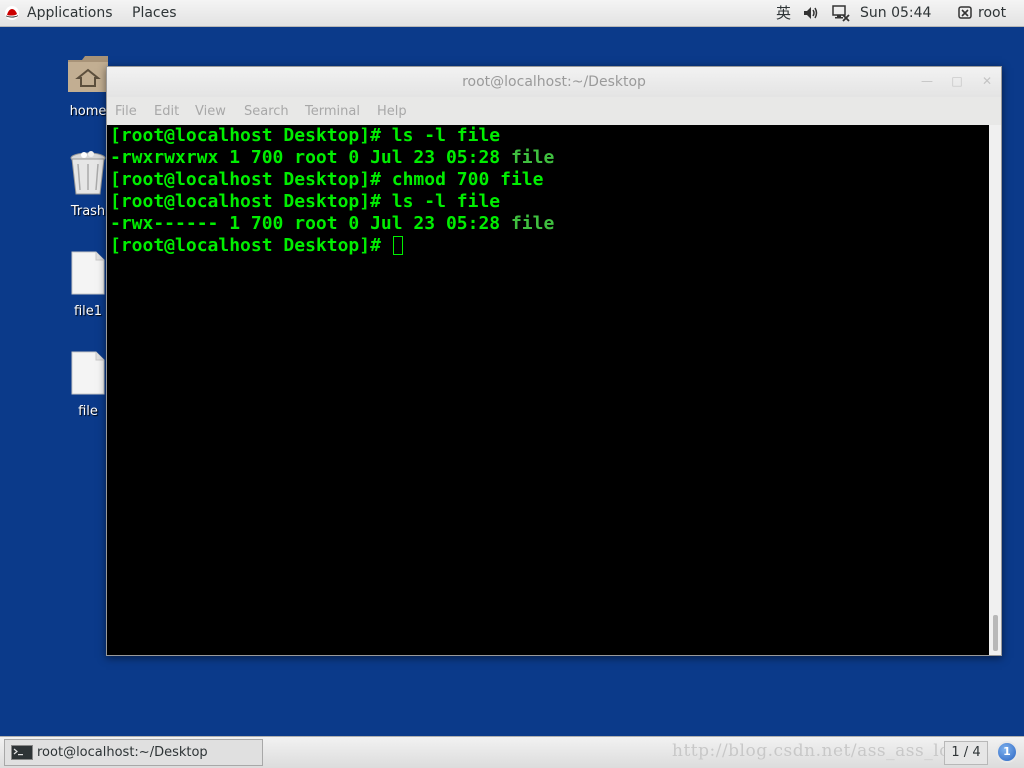 Image resolution: width=1024 pixels, height=768 pixels. Describe the element at coordinates (22, 752) in the screenshot. I see `terminal-icon` at that location.